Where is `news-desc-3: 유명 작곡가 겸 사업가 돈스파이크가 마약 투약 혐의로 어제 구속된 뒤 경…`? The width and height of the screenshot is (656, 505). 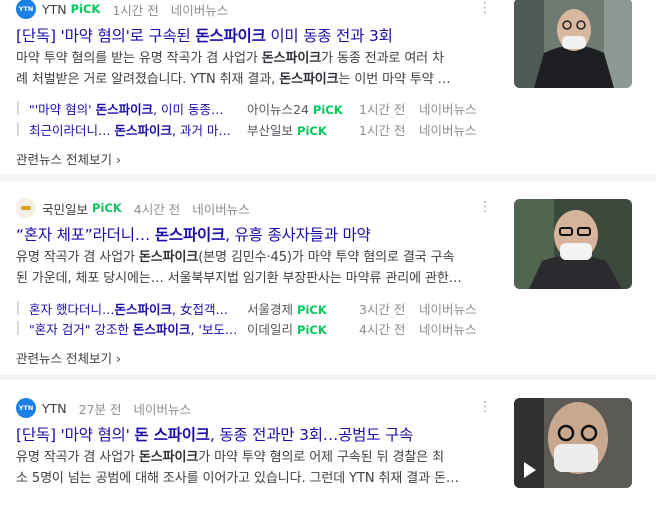
news-desc-3: 유명 작곡가 겸 사업가 돈스파이크가 마약 투약 혐의로 어제 구속된 뒤 경… is located at coordinates (249, 468).